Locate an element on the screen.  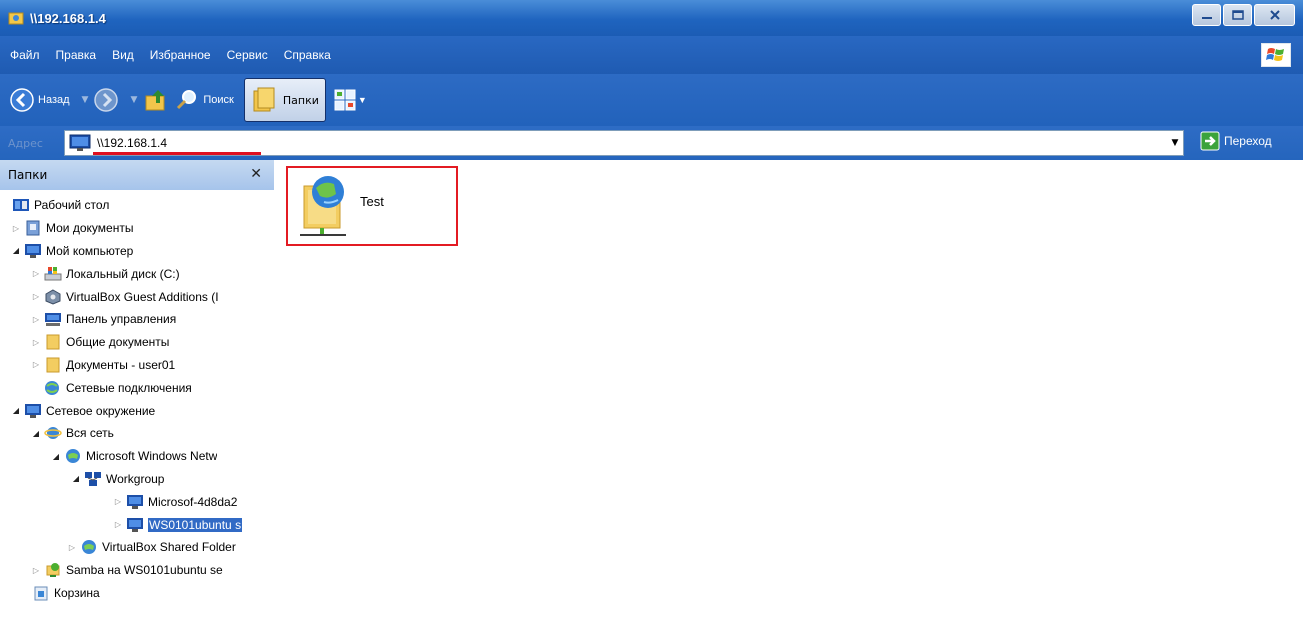
tree-item-samba: ▷ Samba на WS0101ubuntu se is located at coordinates (140, 570).